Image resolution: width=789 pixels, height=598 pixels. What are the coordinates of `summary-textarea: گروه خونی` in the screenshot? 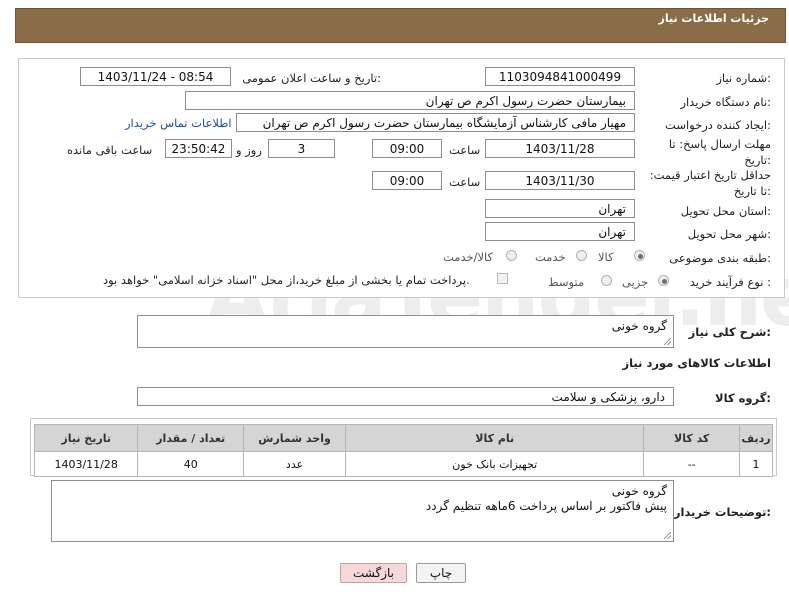 It's located at (405, 331).